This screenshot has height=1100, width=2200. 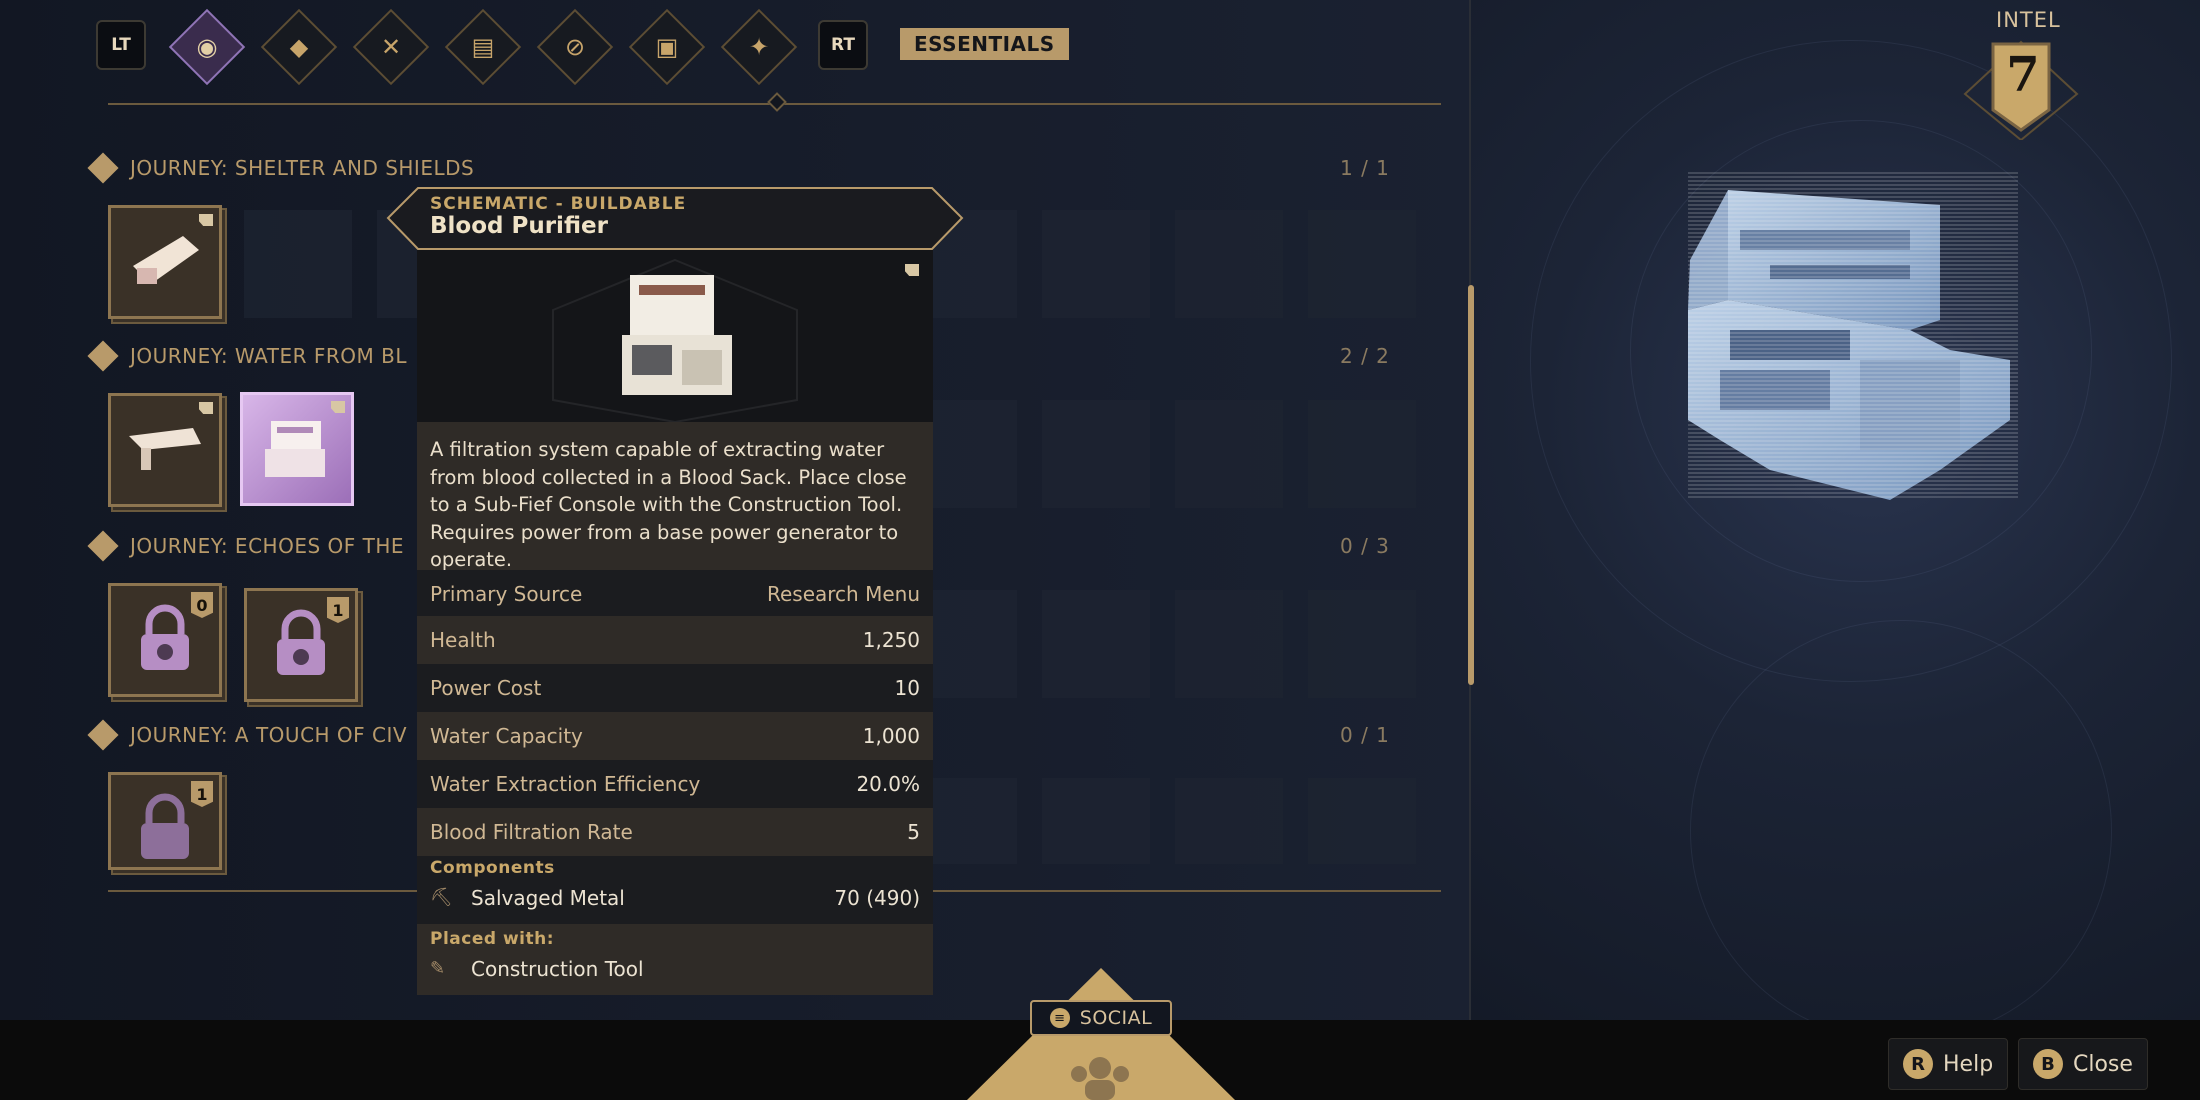 What do you see at coordinates (667, 47) in the screenshot?
I see `backpack-icon: ▣` at bounding box center [667, 47].